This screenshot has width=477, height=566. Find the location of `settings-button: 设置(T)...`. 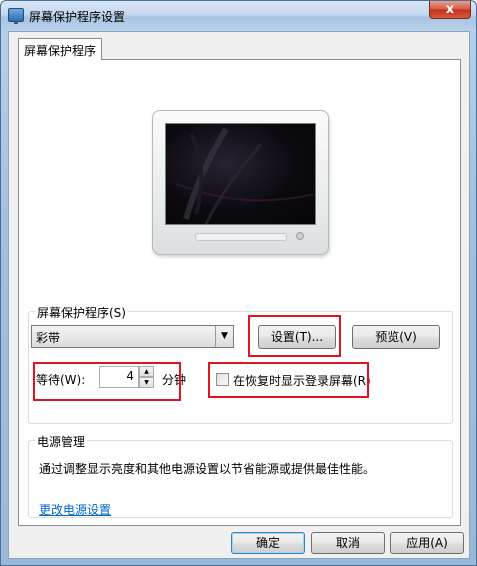

settings-button: 设置(T)... is located at coordinates (297, 337).